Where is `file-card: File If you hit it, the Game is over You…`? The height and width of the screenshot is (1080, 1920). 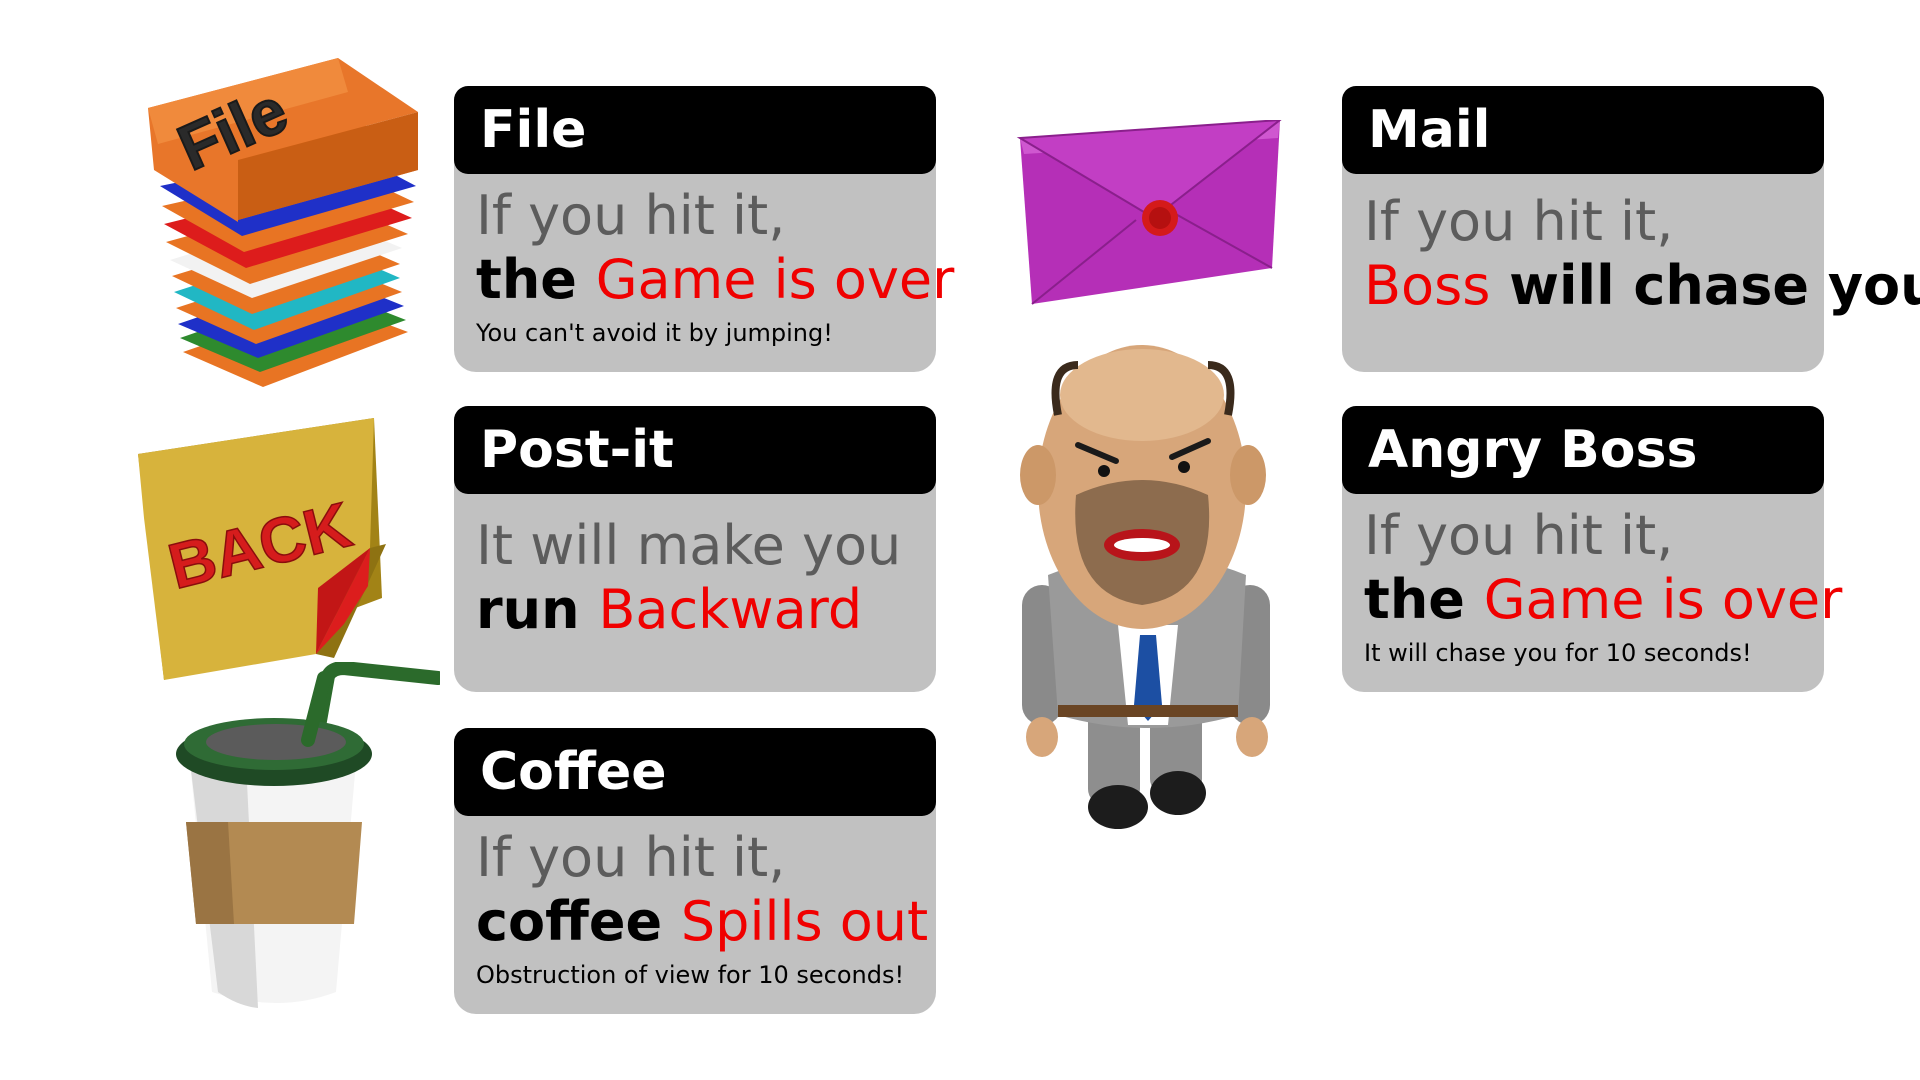 file-card: File If you hit it, the Game is over You… is located at coordinates (704, 229).